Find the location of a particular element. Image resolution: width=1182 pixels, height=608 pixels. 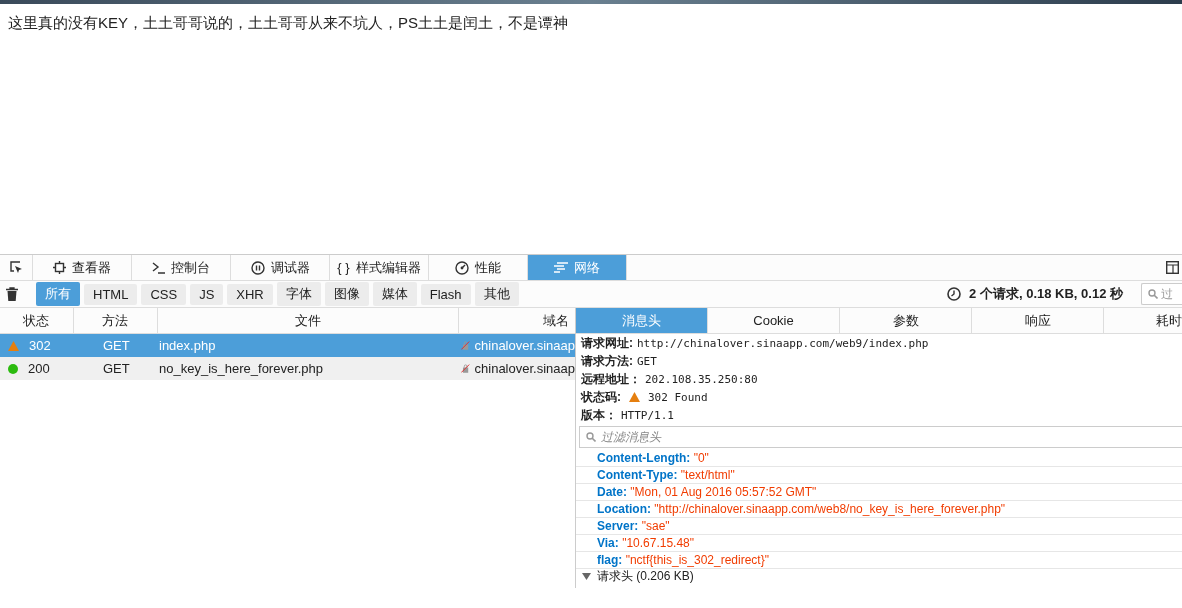

filter-button: Flash is located at coordinates (445, 294).